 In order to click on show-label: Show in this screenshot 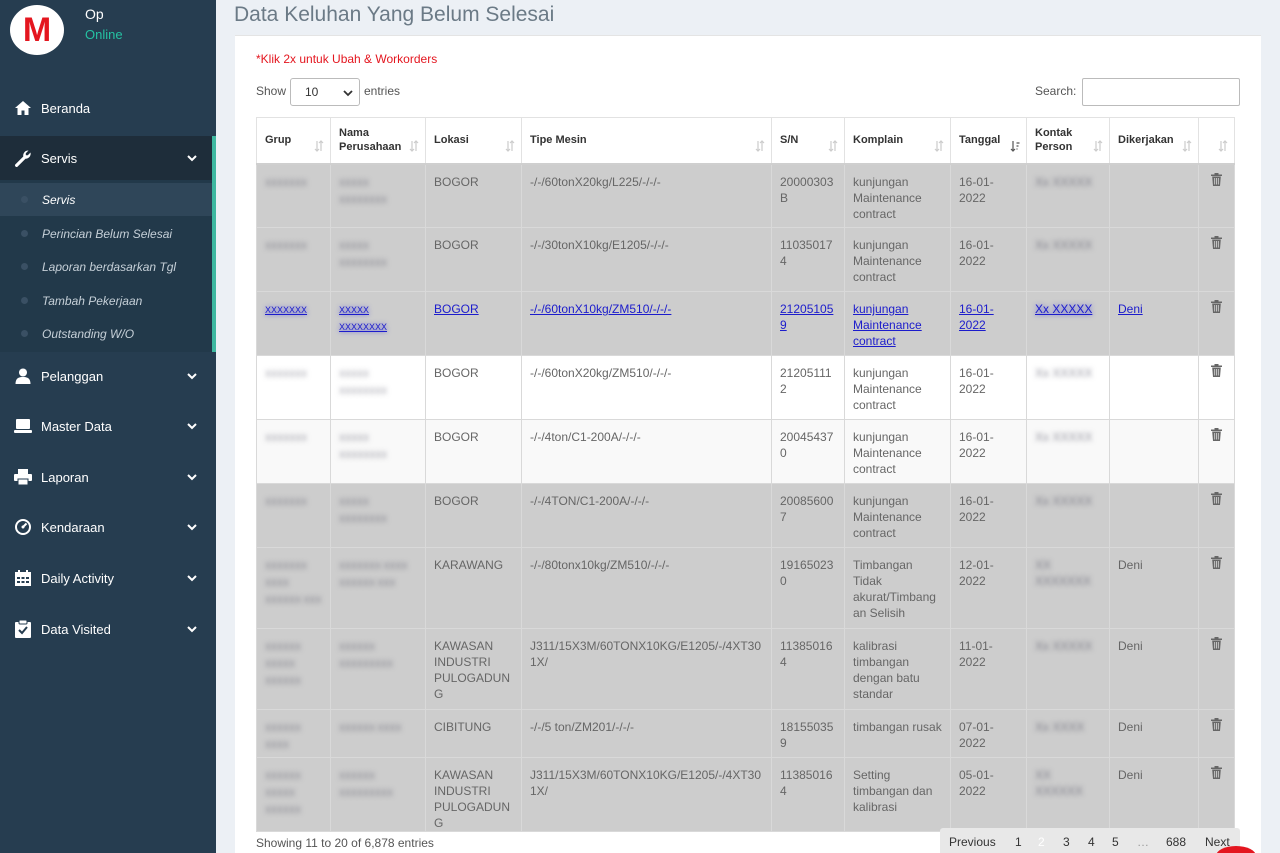, I will do `click(271, 91)`.